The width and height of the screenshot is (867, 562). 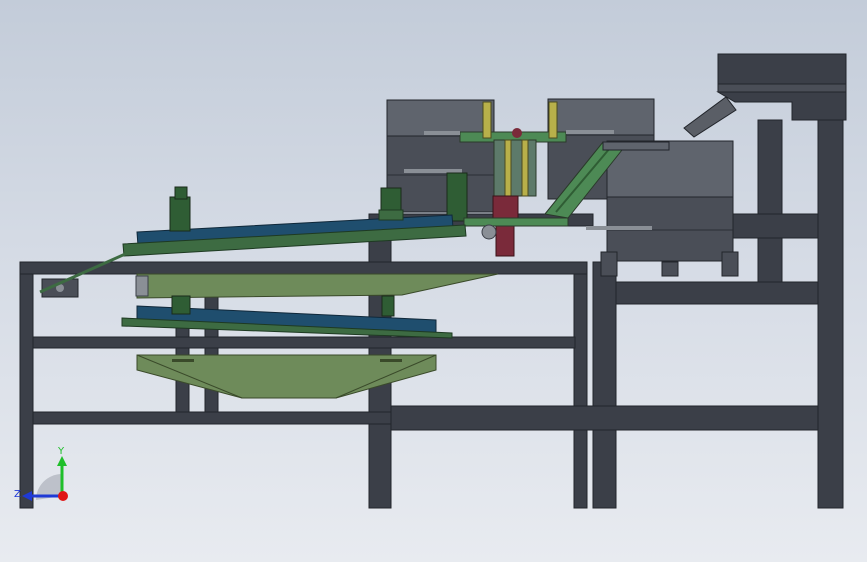 What do you see at coordinates (669, 208) in the screenshot?
I see `vibratory-bowl-right` at bounding box center [669, 208].